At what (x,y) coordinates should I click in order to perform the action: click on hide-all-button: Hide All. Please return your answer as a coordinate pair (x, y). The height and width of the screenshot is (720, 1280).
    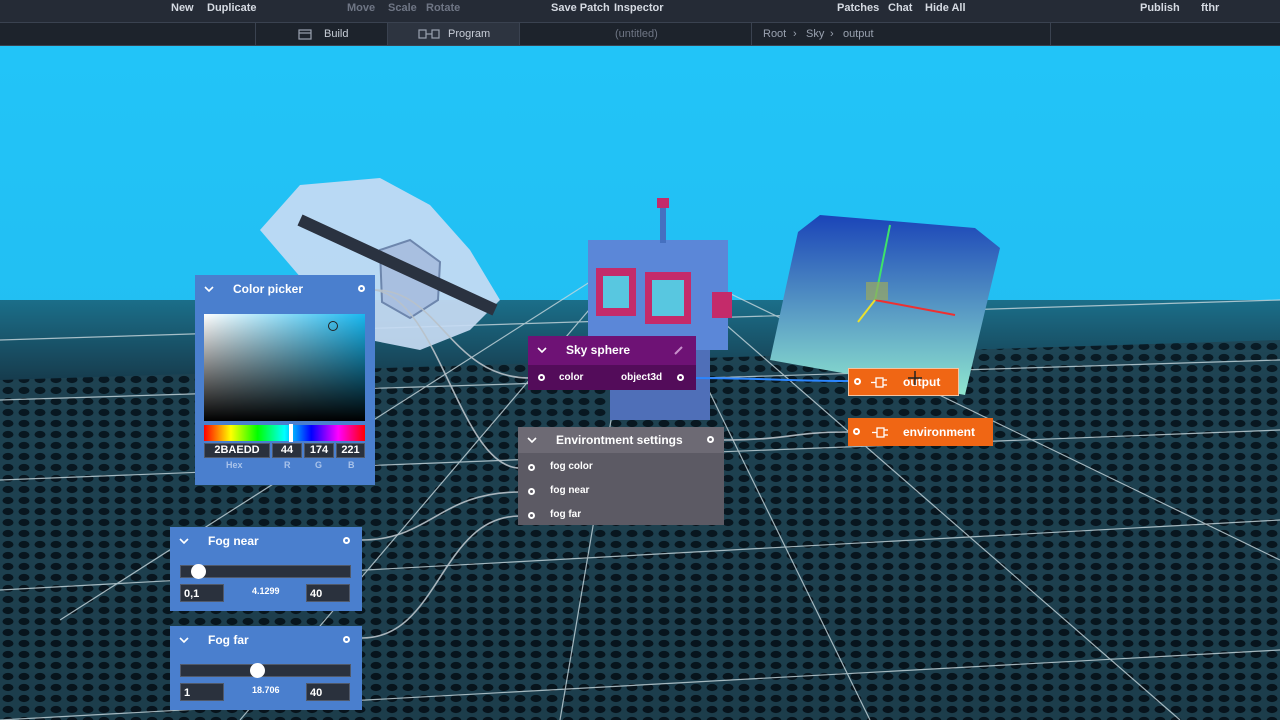
    Looking at the image, I should click on (945, 8).